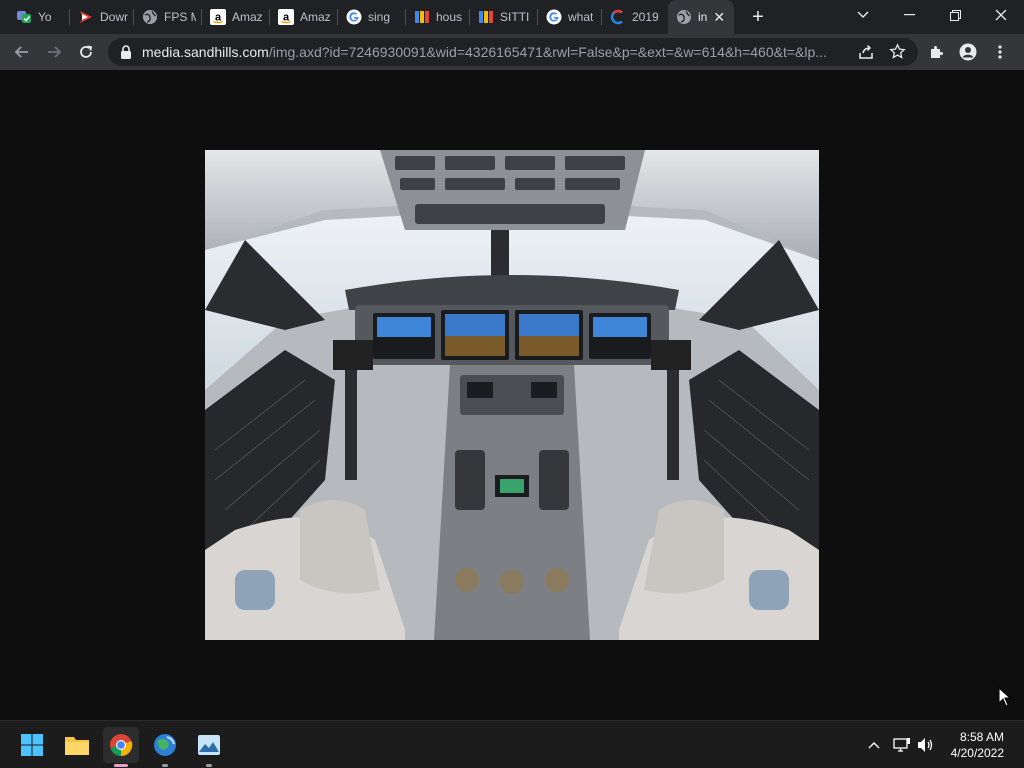 This screenshot has width=1024, height=768. I want to click on volume-button, so click(926, 745).